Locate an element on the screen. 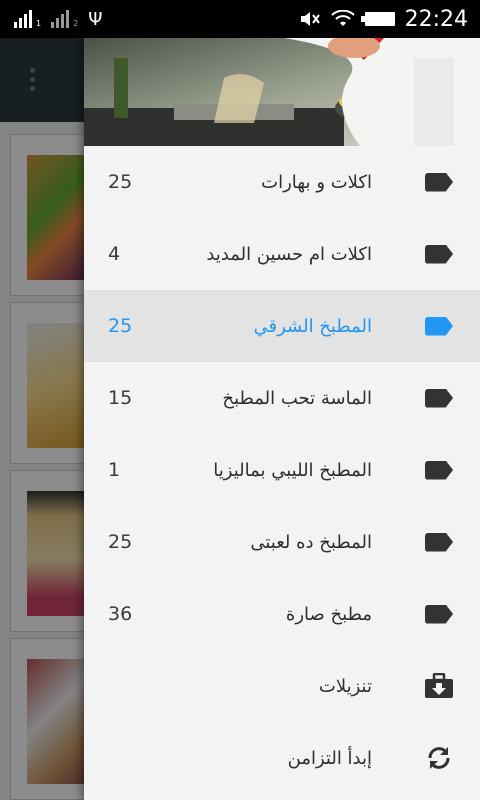 The height and width of the screenshot is (800, 480). category-item-my-game: 25 المطبخ ده لعبتى is located at coordinates (282, 542).